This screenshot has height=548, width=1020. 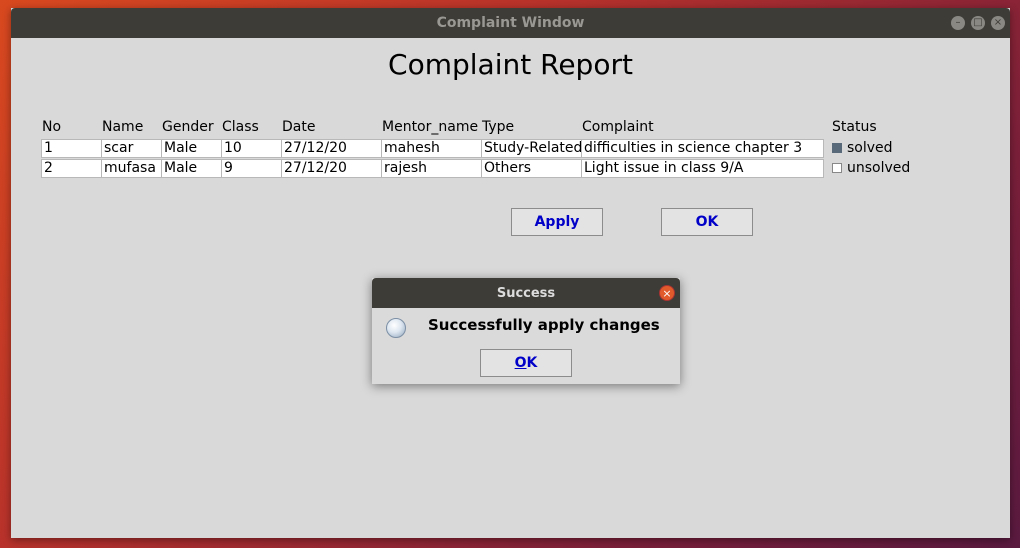 What do you see at coordinates (667, 293) in the screenshot?
I see `dialog-close-icon: ×` at bounding box center [667, 293].